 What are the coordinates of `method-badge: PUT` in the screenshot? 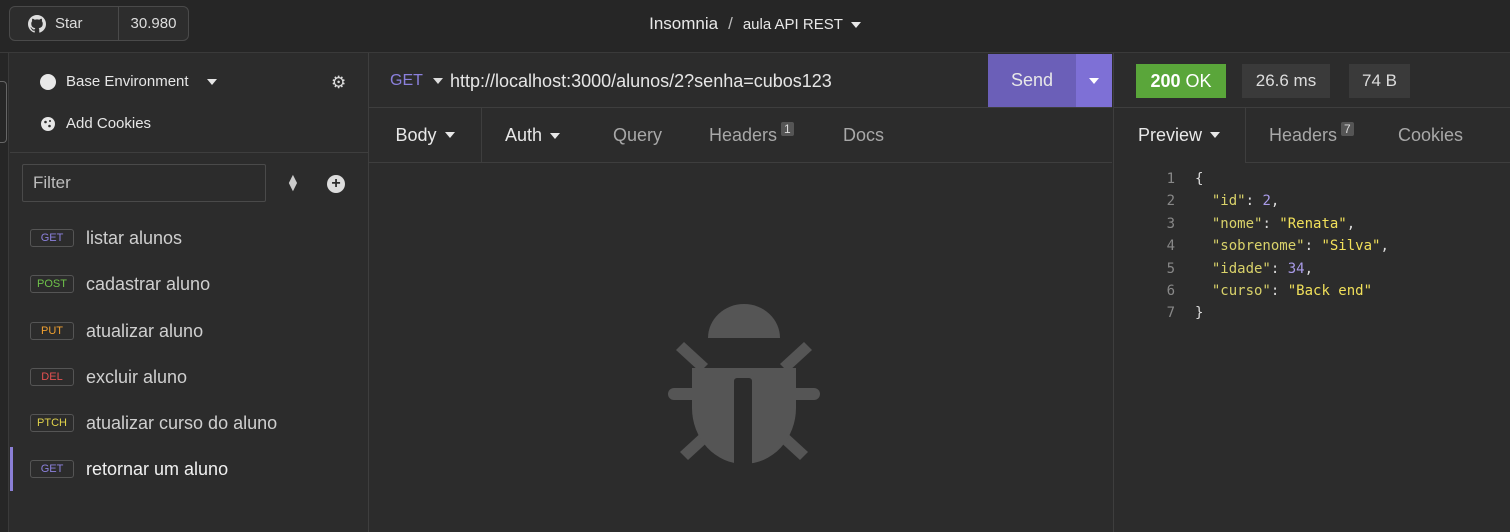 It's located at (52, 331).